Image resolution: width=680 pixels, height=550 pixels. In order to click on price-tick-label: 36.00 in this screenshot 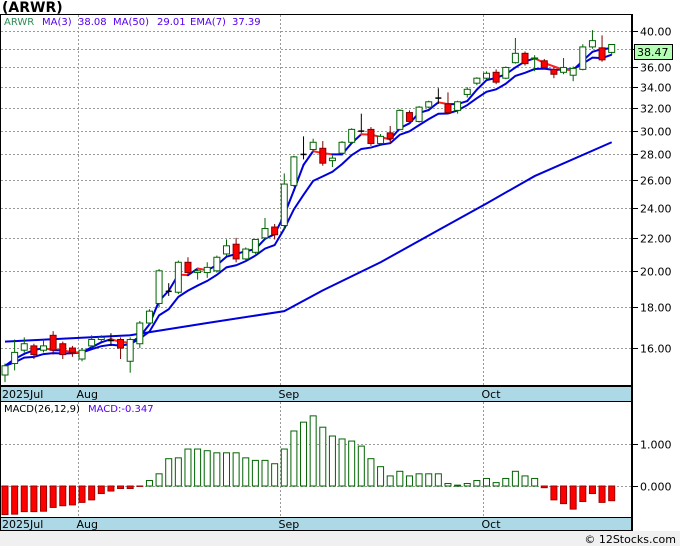, I will do `click(656, 68)`.